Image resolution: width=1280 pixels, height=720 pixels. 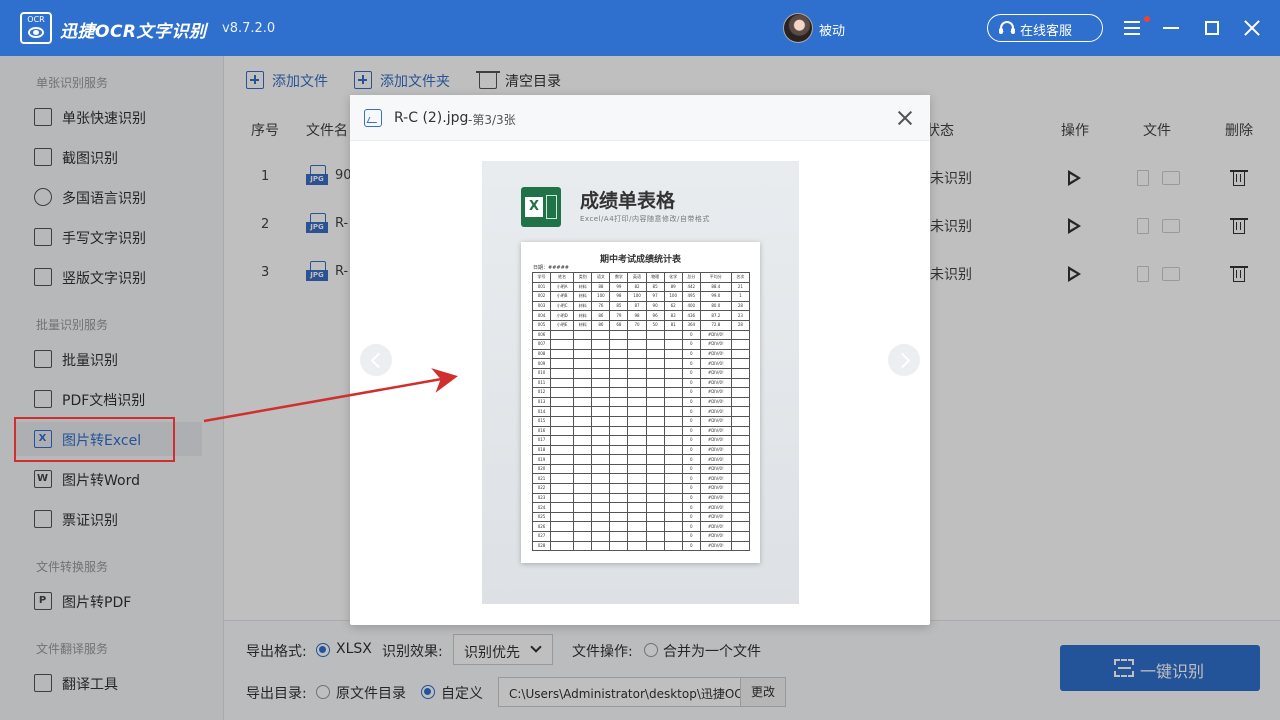 I want to click on preview-page-info: -第3/3张, so click(x=492, y=120).